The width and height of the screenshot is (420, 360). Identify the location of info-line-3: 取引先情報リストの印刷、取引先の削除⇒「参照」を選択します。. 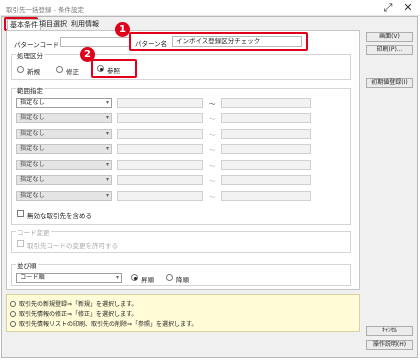
(103, 323).